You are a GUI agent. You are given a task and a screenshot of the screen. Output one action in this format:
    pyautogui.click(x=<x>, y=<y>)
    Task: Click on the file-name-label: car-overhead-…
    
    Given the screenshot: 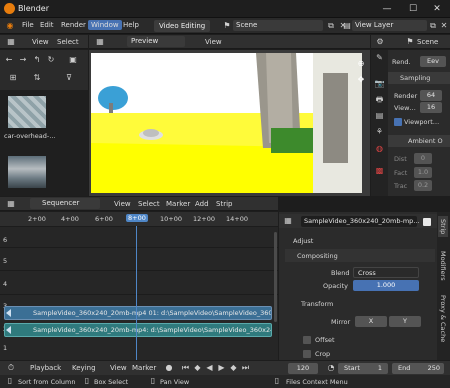 What is the action you would take?
    pyautogui.click(x=30, y=136)
    